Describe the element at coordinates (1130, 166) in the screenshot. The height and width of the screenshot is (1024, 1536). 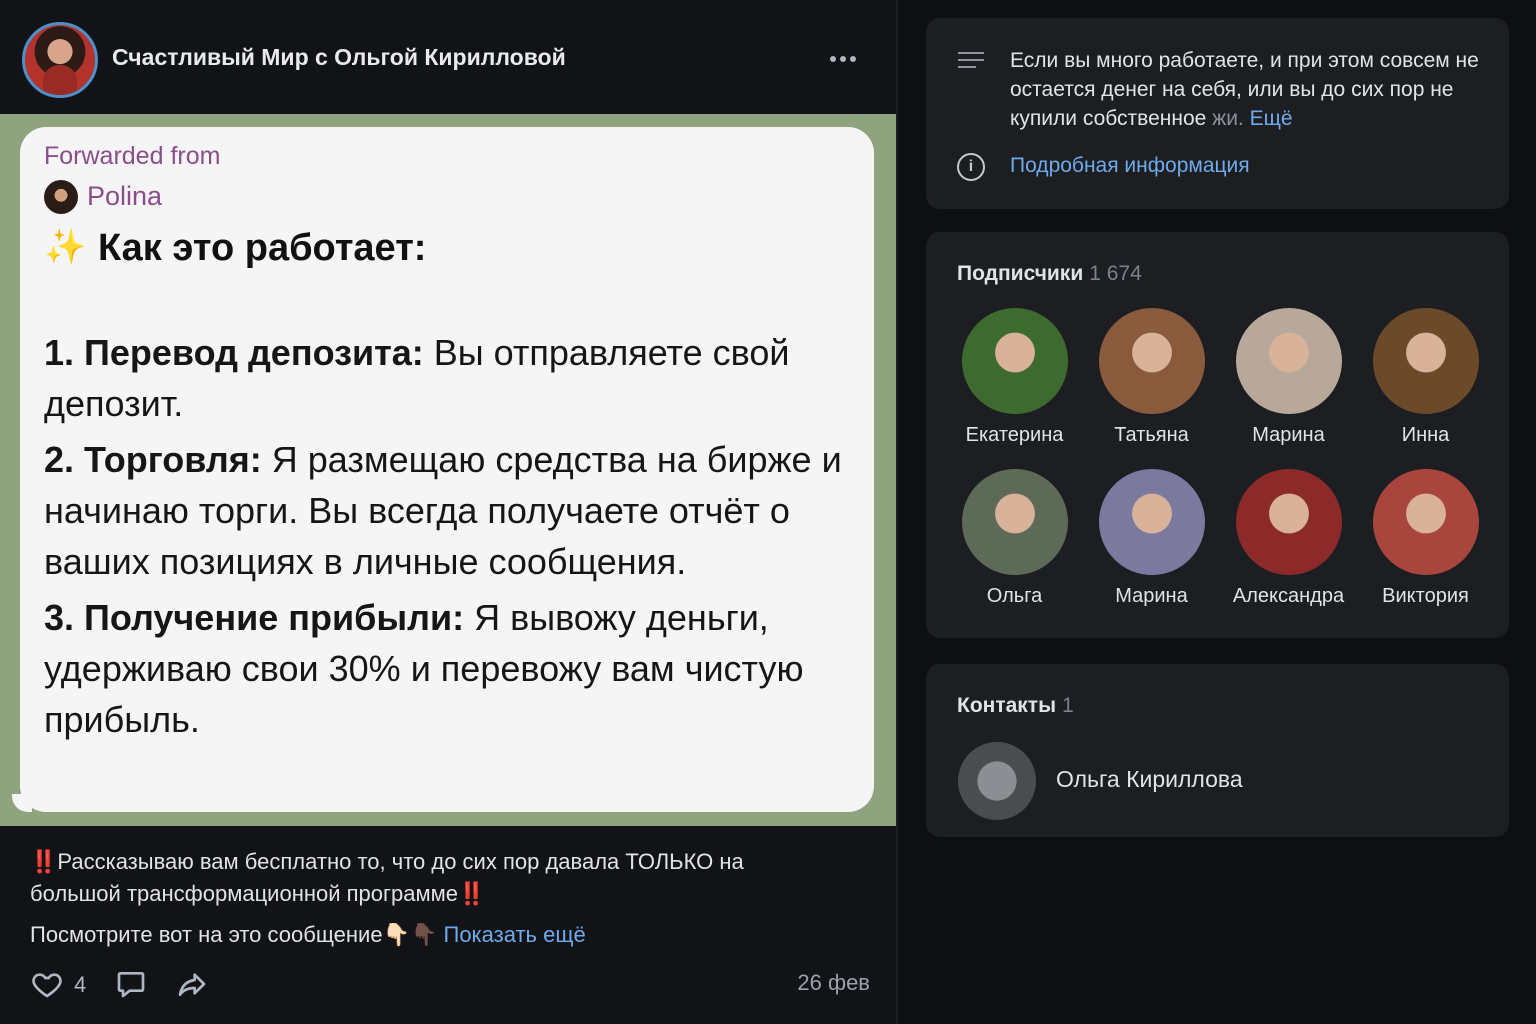
I see `detailed-info-link: Подробная информация` at that location.